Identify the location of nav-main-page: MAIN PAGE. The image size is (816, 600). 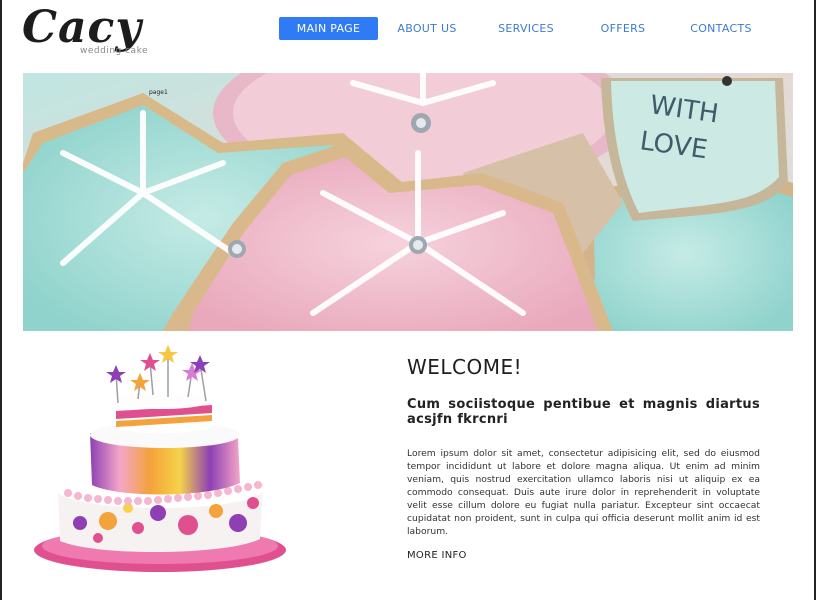
(328, 28).